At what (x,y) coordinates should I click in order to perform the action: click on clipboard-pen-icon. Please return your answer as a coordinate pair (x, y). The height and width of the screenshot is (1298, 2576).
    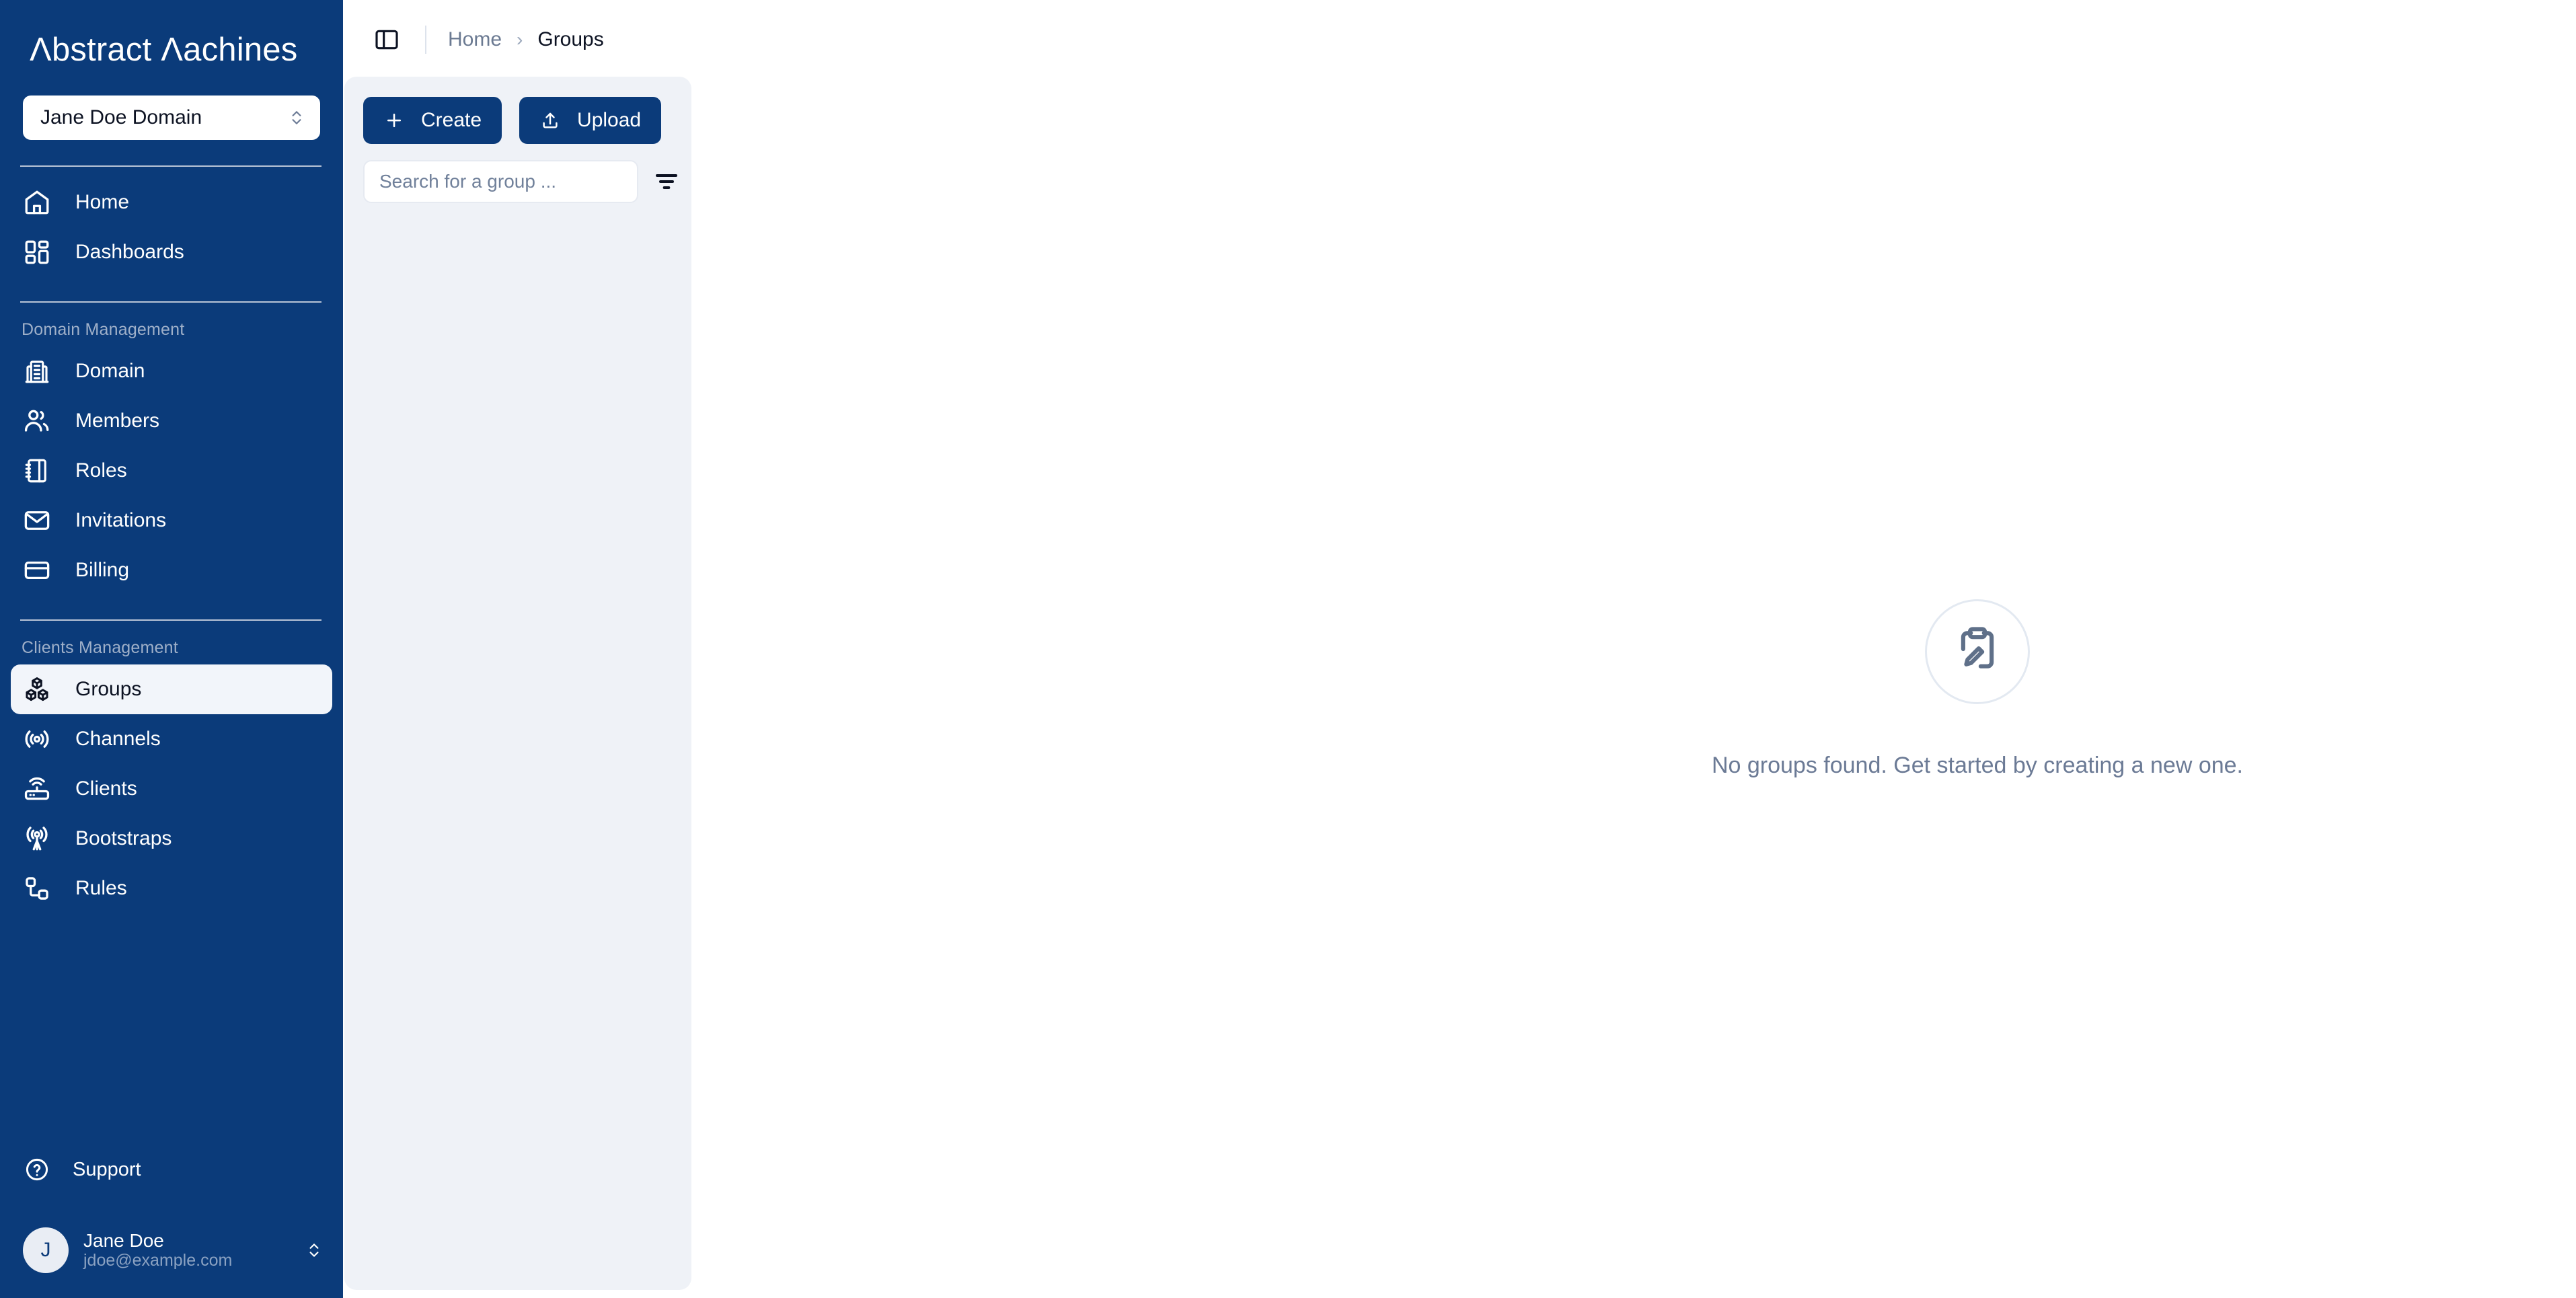
    Looking at the image, I should click on (1977, 651).